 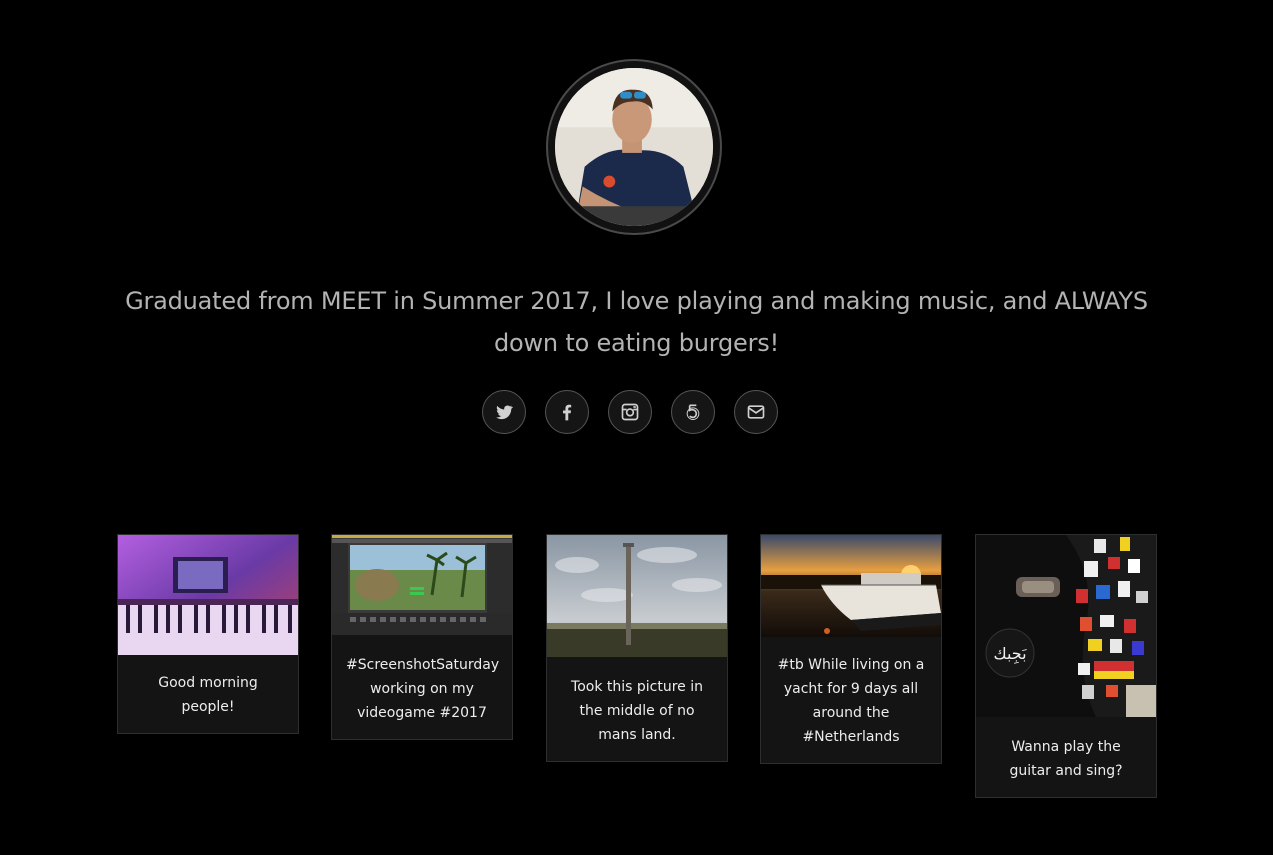 I want to click on sticker-text: بَجِبك, so click(x=1010, y=654).